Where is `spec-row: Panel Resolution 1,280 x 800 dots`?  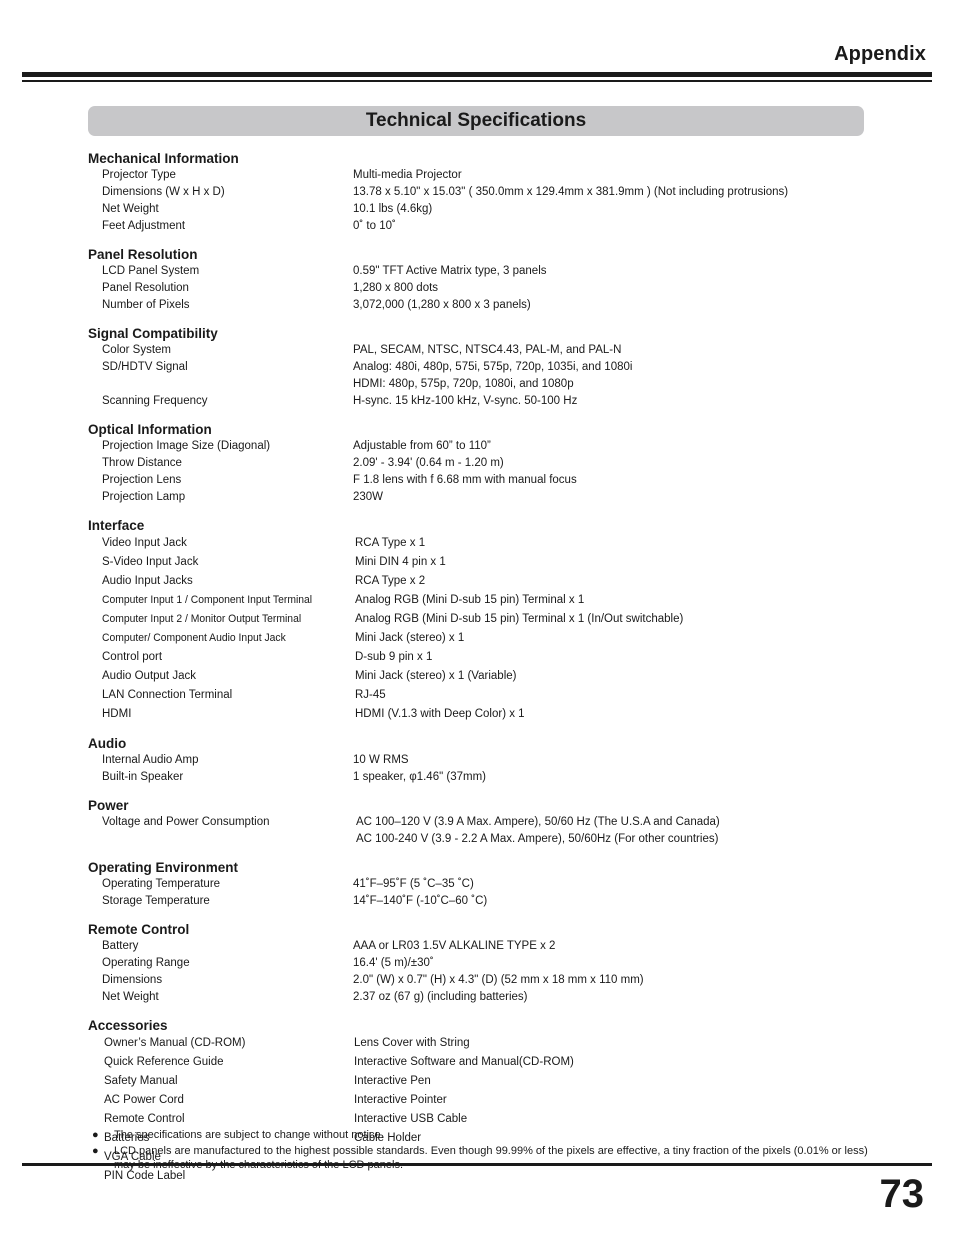
spec-row: Panel Resolution 1,280 x 800 dots is located at coordinates (488, 288).